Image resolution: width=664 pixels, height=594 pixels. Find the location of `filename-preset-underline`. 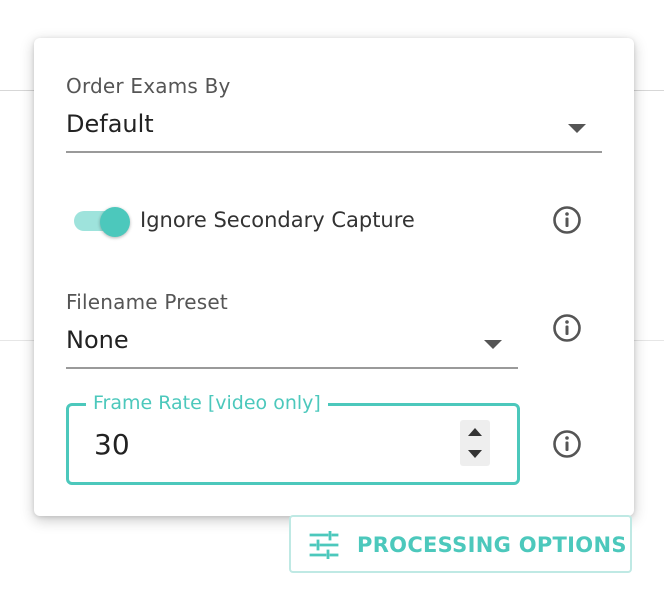

filename-preset-underline is located at coordinates (292, 368).